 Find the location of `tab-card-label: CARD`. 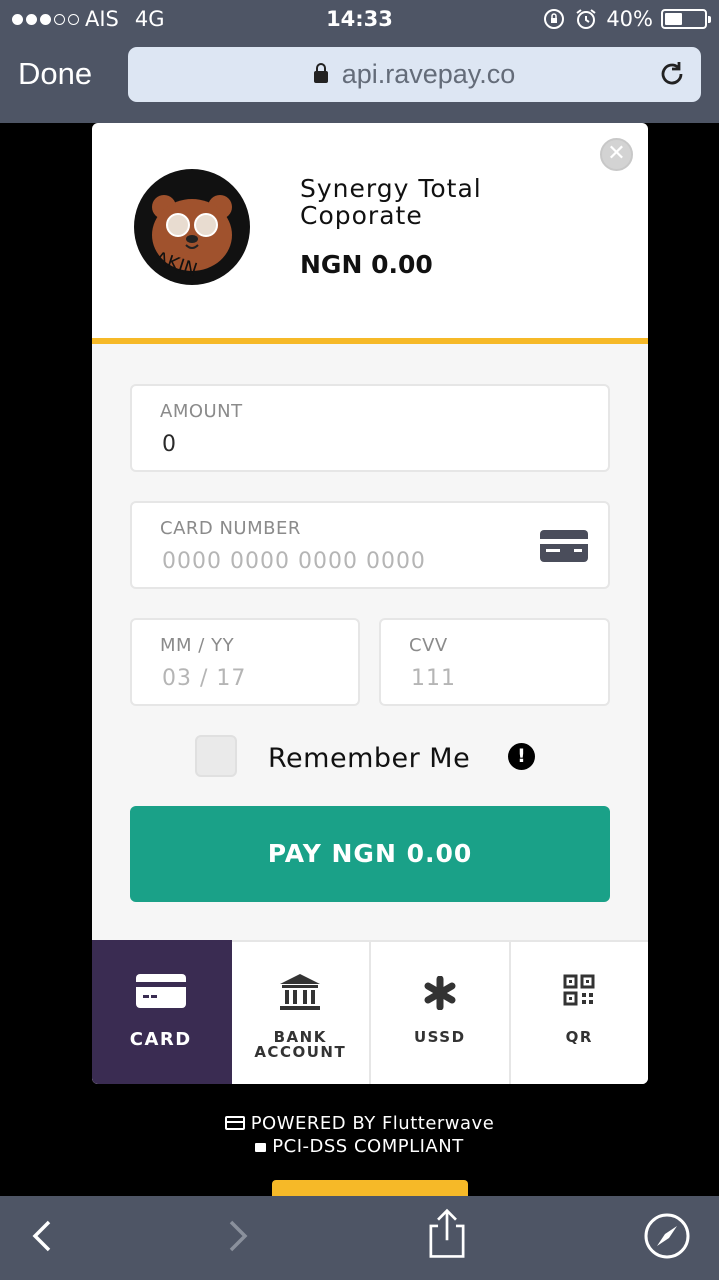

tab-card-label: CARD is located at coordinates (160, 1039).